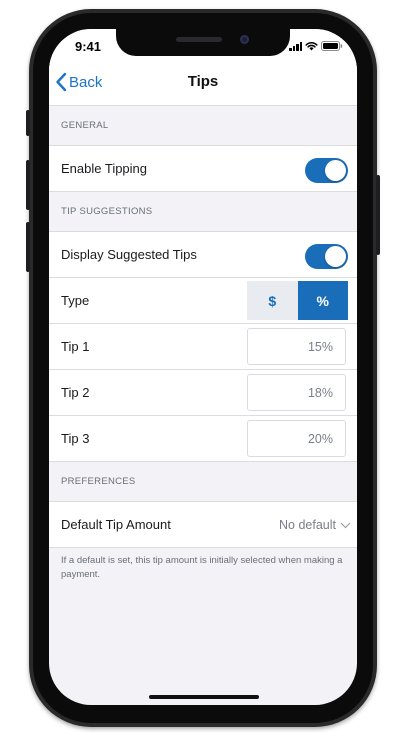 This screenshot has height=734, width=406. What do you see at coordinates (75, 438) in the screenshot?
I see `tip-3-label: Tip 3` at bounding box center [75, 438].